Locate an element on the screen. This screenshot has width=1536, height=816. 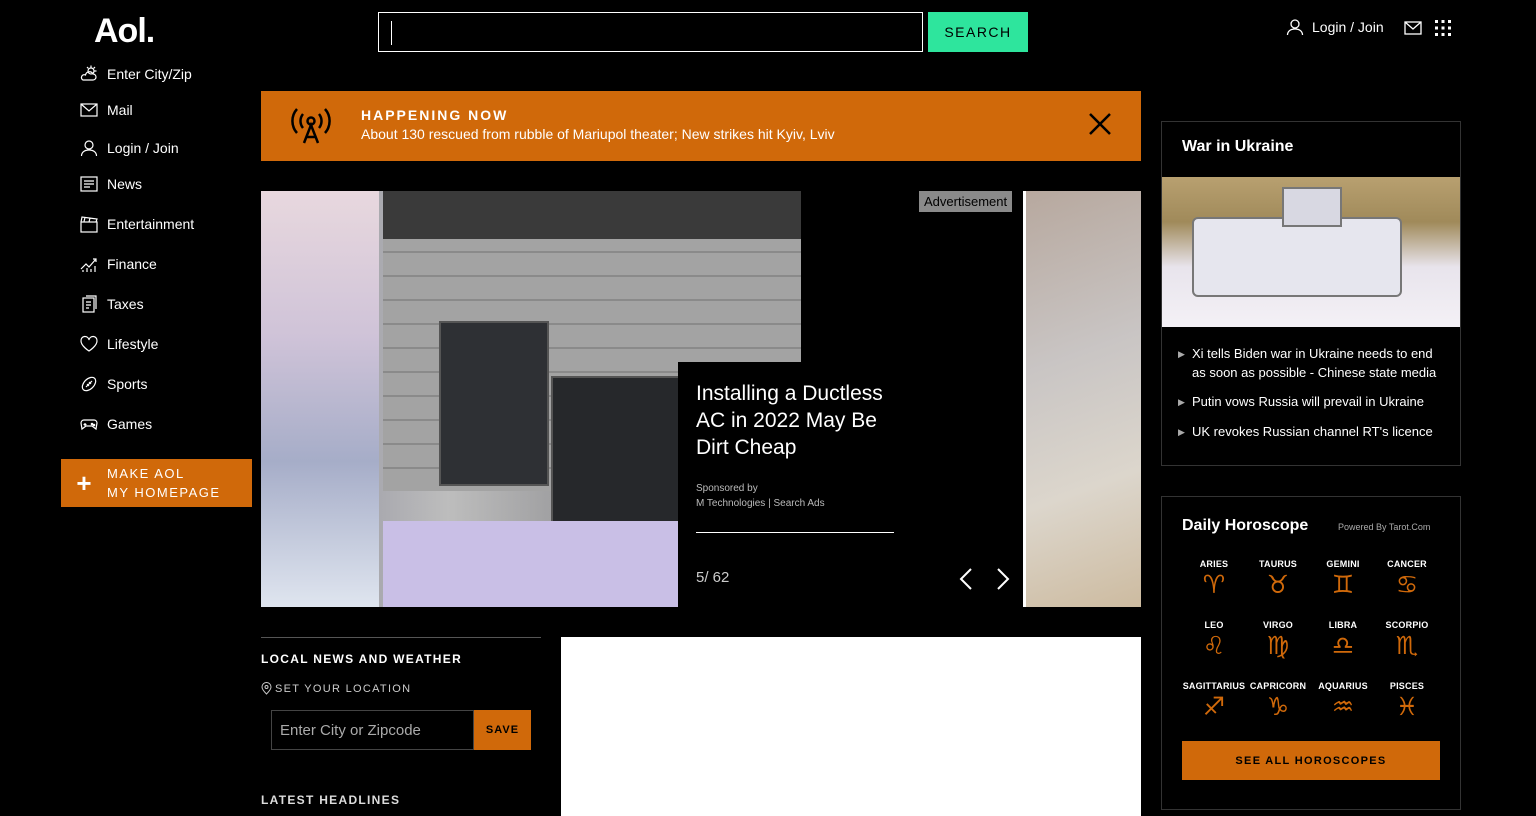
horoscope-sign-aries: ARIES ♈ is located at coordinates (1214, 579).